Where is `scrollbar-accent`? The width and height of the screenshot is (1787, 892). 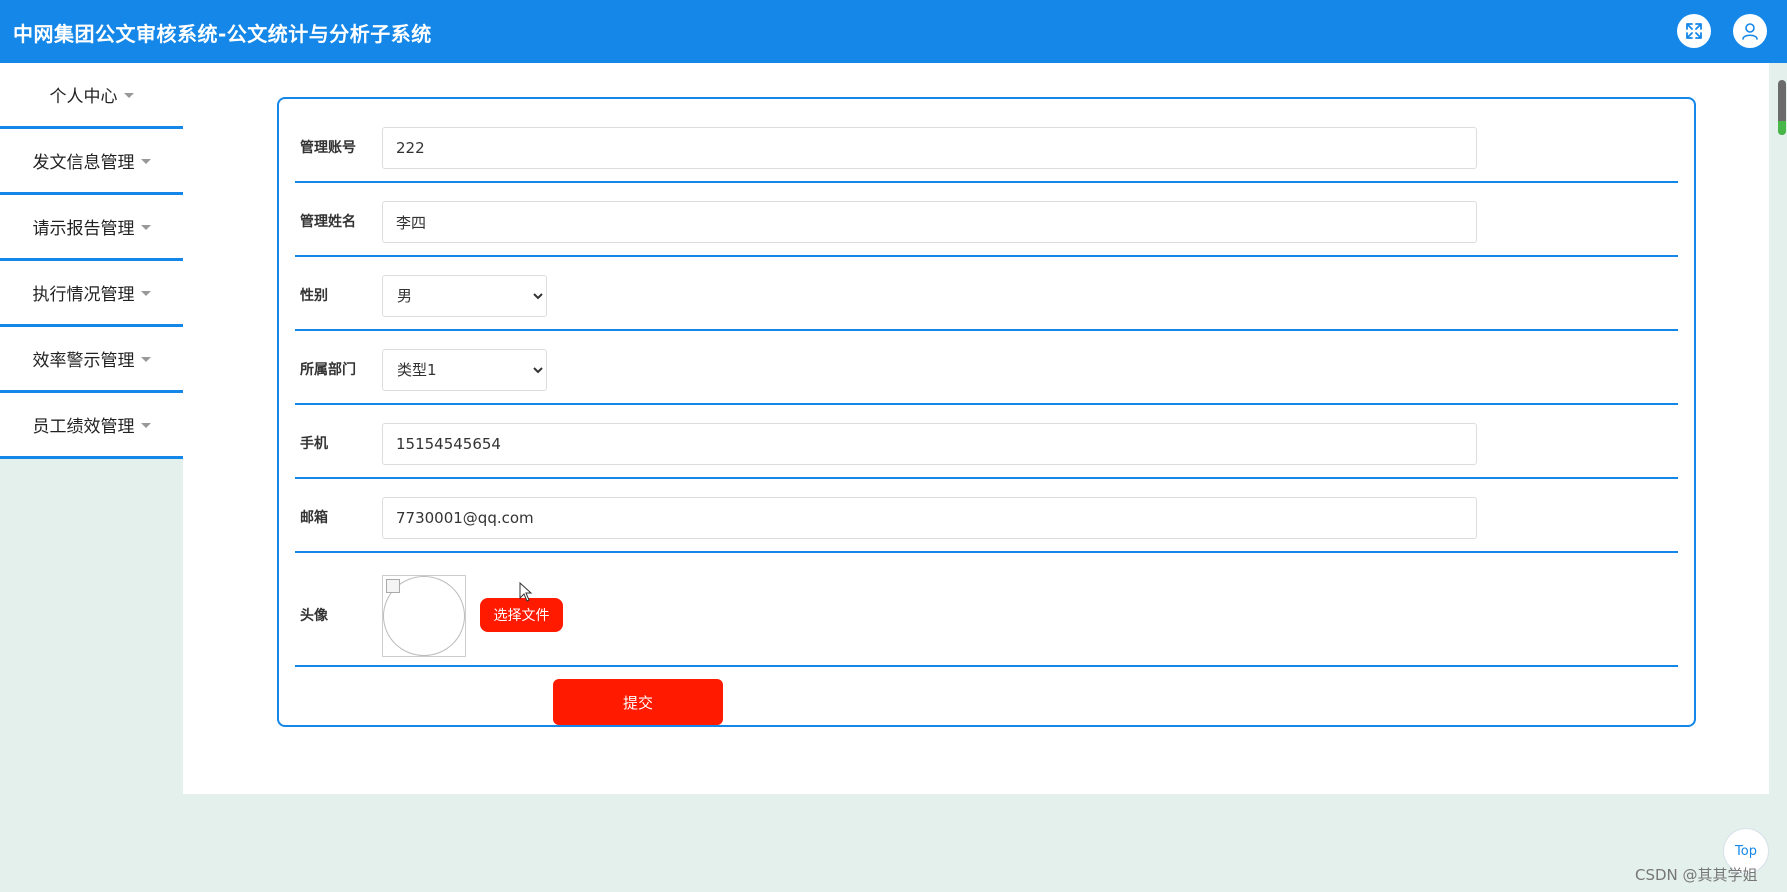
scrollbar-accent is located at coordinates (1782, 128).